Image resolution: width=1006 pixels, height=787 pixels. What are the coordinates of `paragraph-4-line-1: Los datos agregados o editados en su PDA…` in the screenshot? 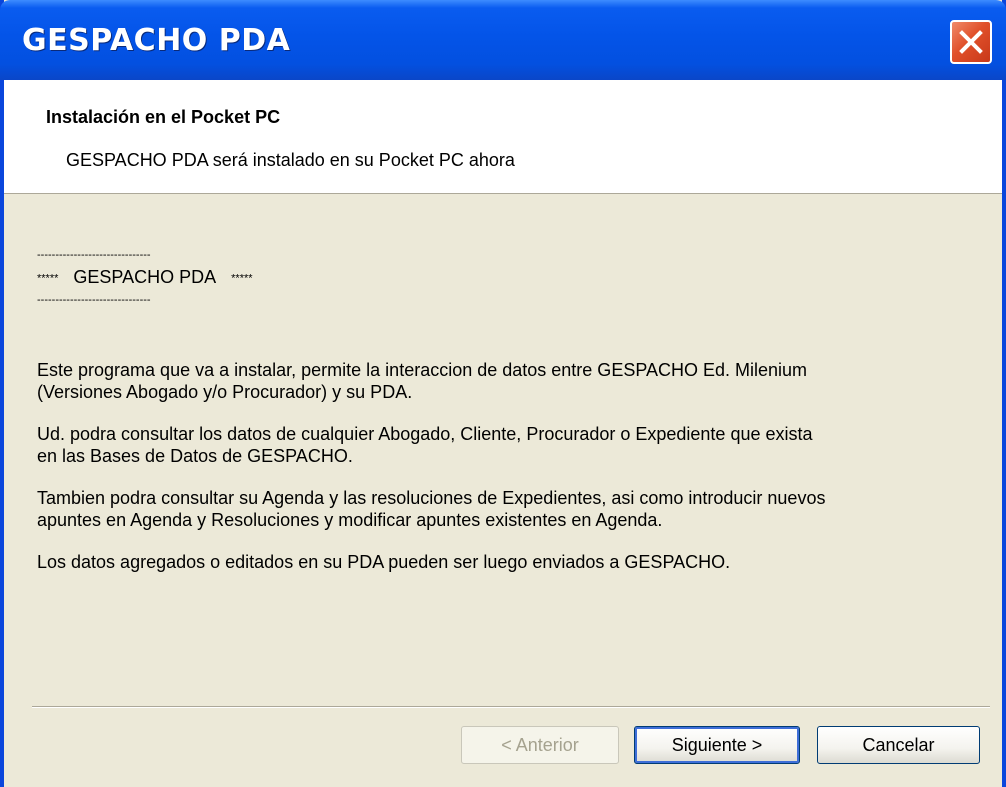 It's located at (384, 562).